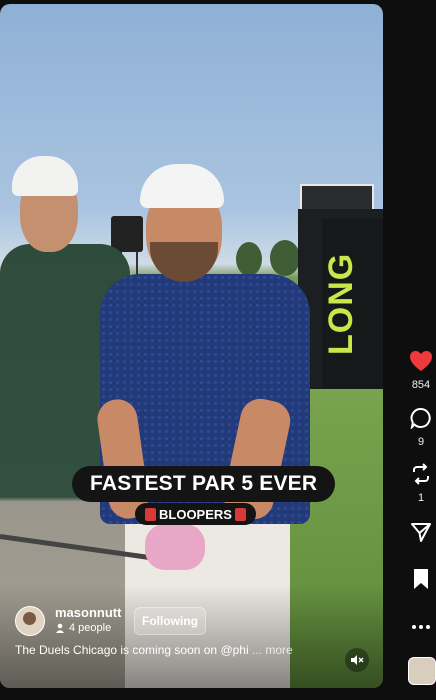 Image resolution: width=436 pixels, height=700 pixels. I want to click on comment-button: 9, so click(420, 427).